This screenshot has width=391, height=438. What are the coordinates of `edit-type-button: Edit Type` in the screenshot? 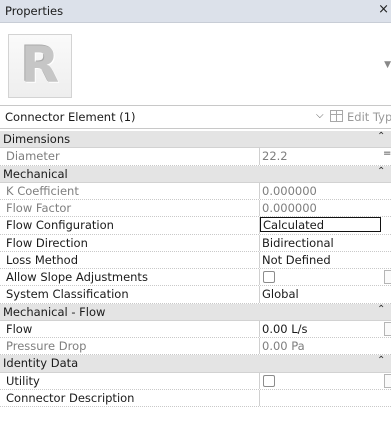 It's located at (369, 117).